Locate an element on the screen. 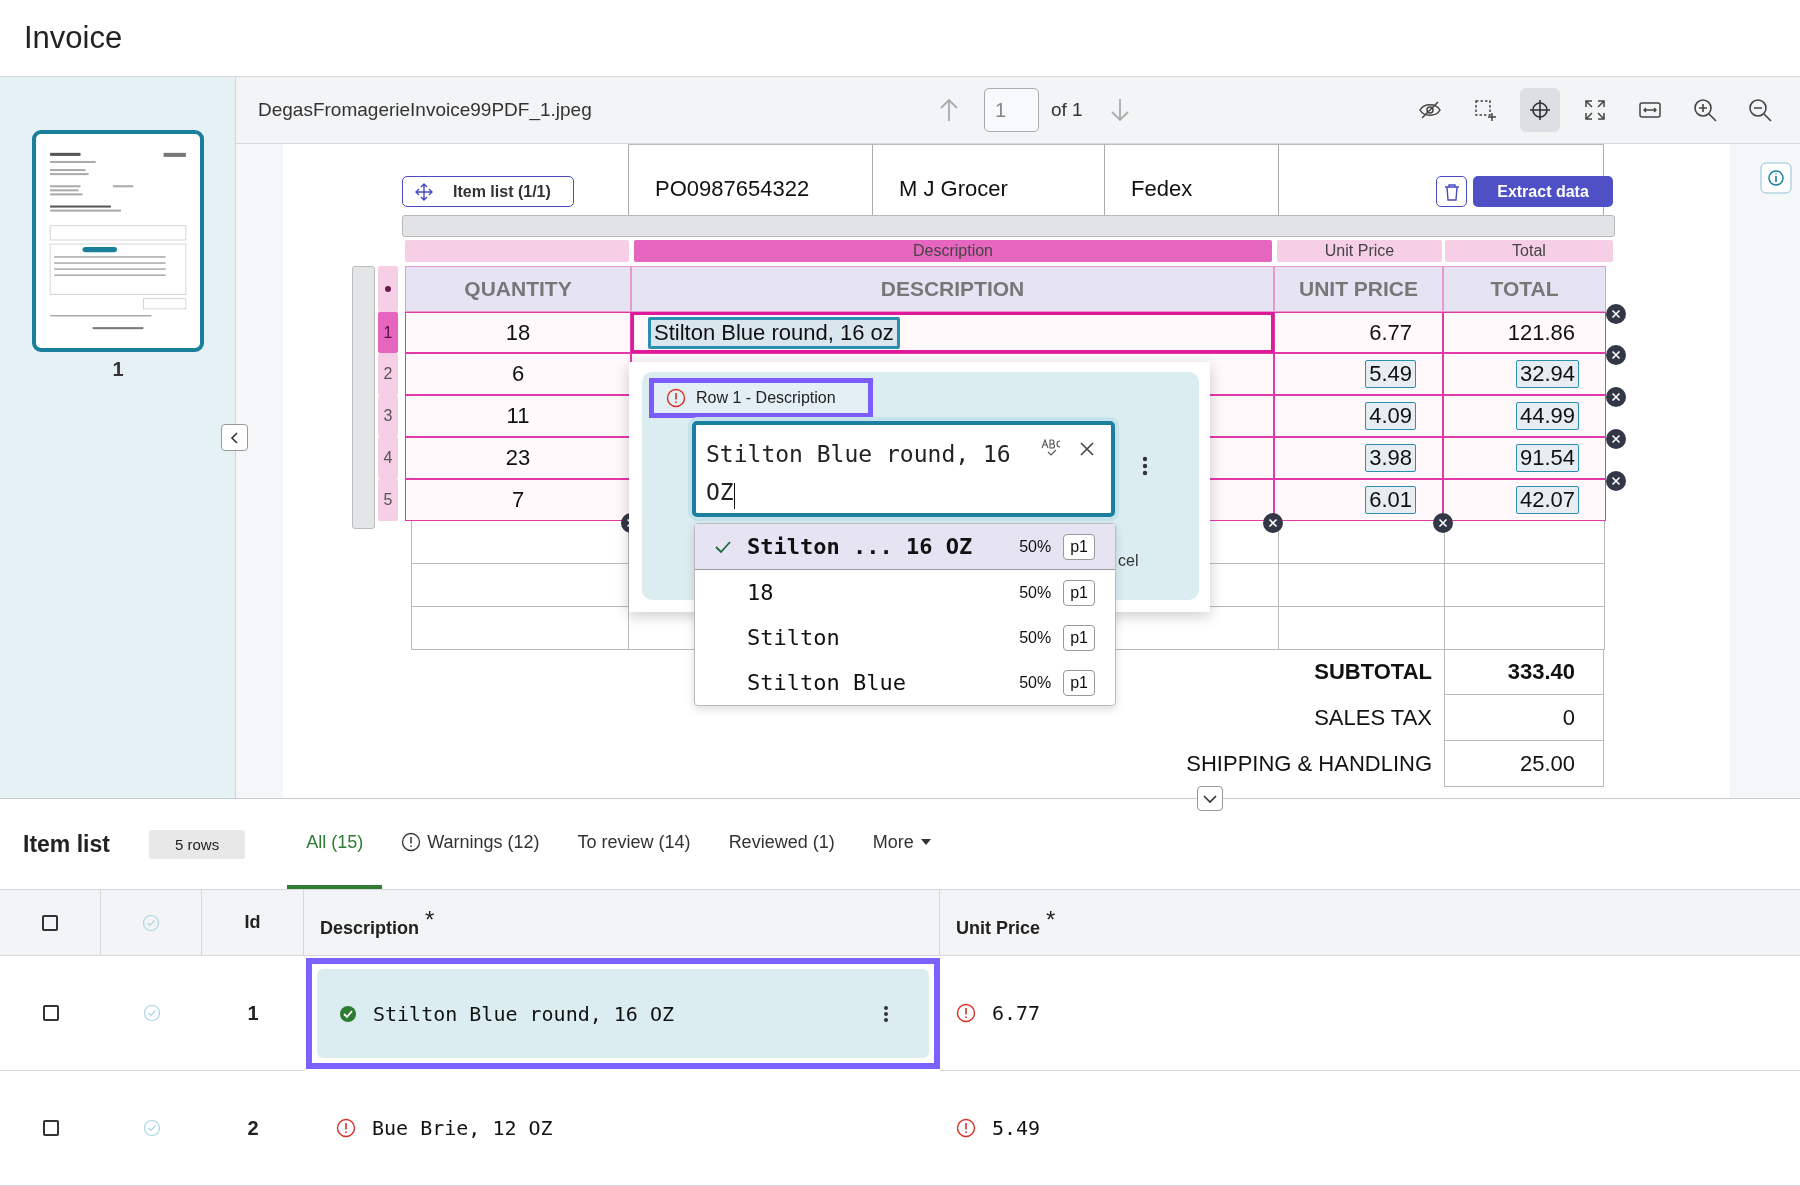  table-cell: Stilton Blue round, 16 OZ is located at coordinates (524, 1013).